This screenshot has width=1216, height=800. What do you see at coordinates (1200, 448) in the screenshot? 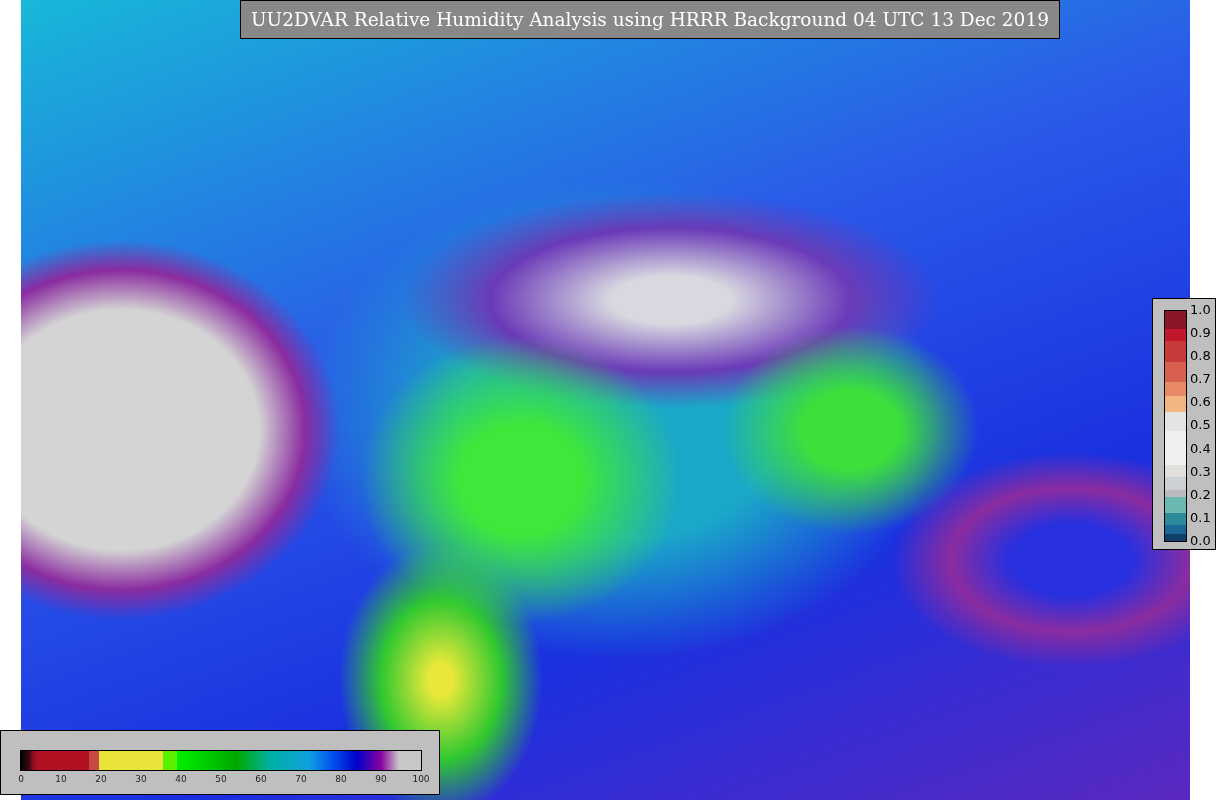
I see `scale-label: 0.4` at bounding box center [1200, 448].